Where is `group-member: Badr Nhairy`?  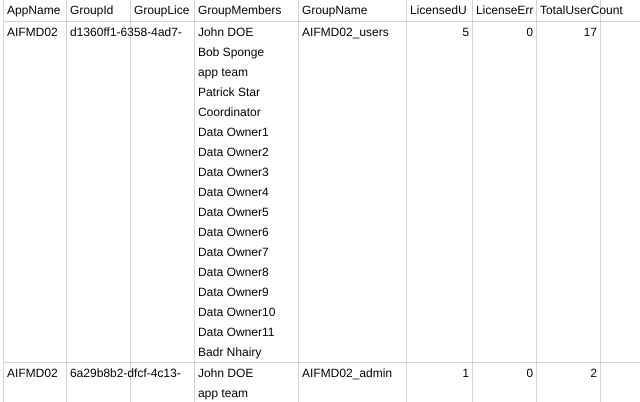
group-member: Badr Nhairy is located at coordinates (230, 352).